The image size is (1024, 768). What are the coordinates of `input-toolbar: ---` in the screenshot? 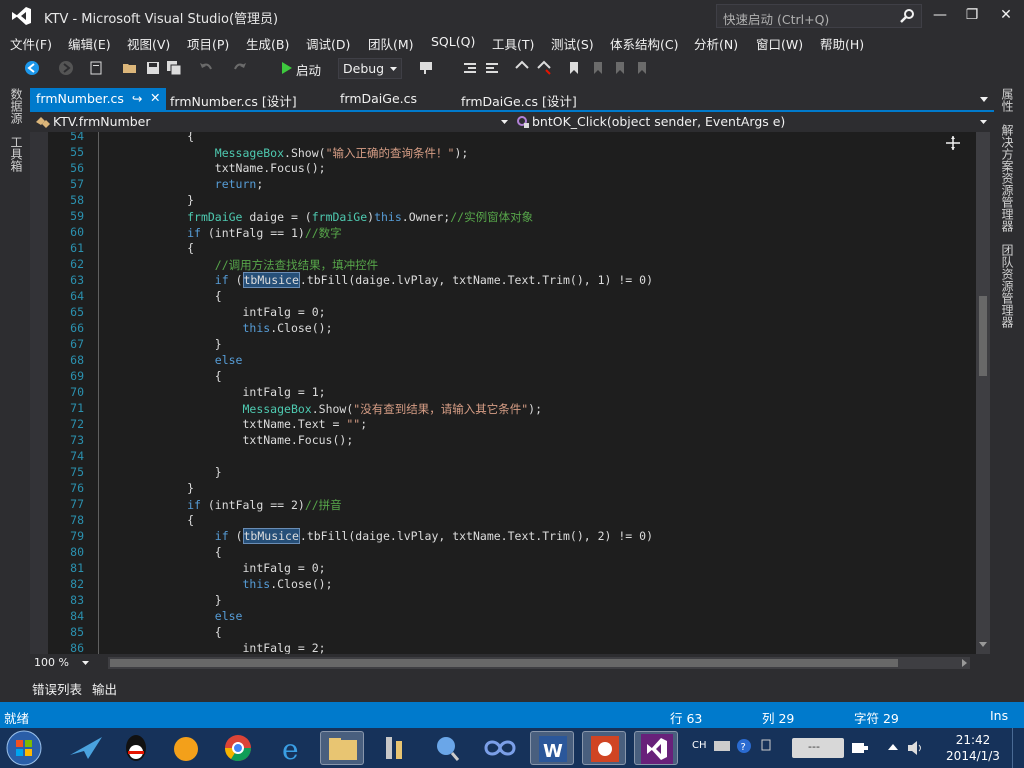 It's located at (818, 748).